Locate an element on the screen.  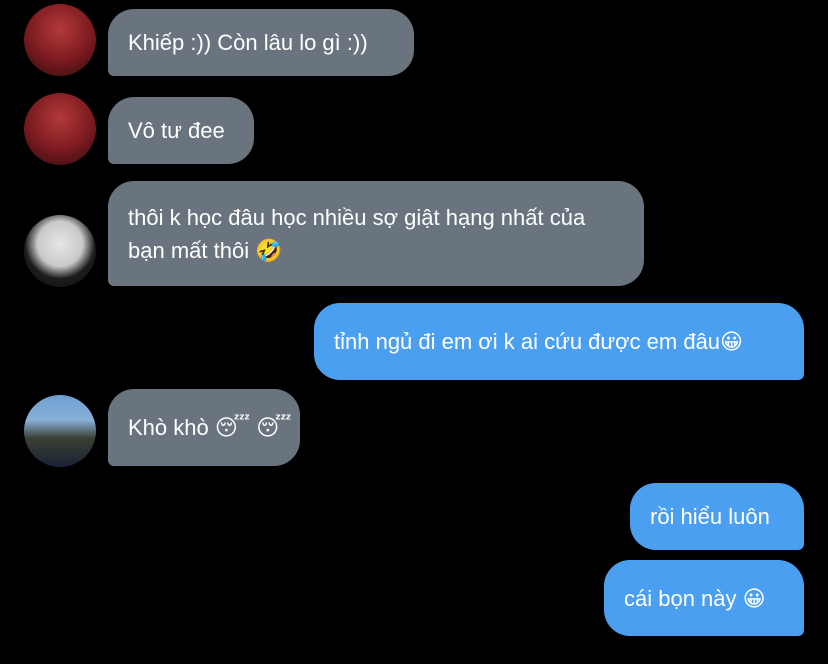
message-bubble-sent: rồi hiểu luôn is located at coordinates (717, 516).